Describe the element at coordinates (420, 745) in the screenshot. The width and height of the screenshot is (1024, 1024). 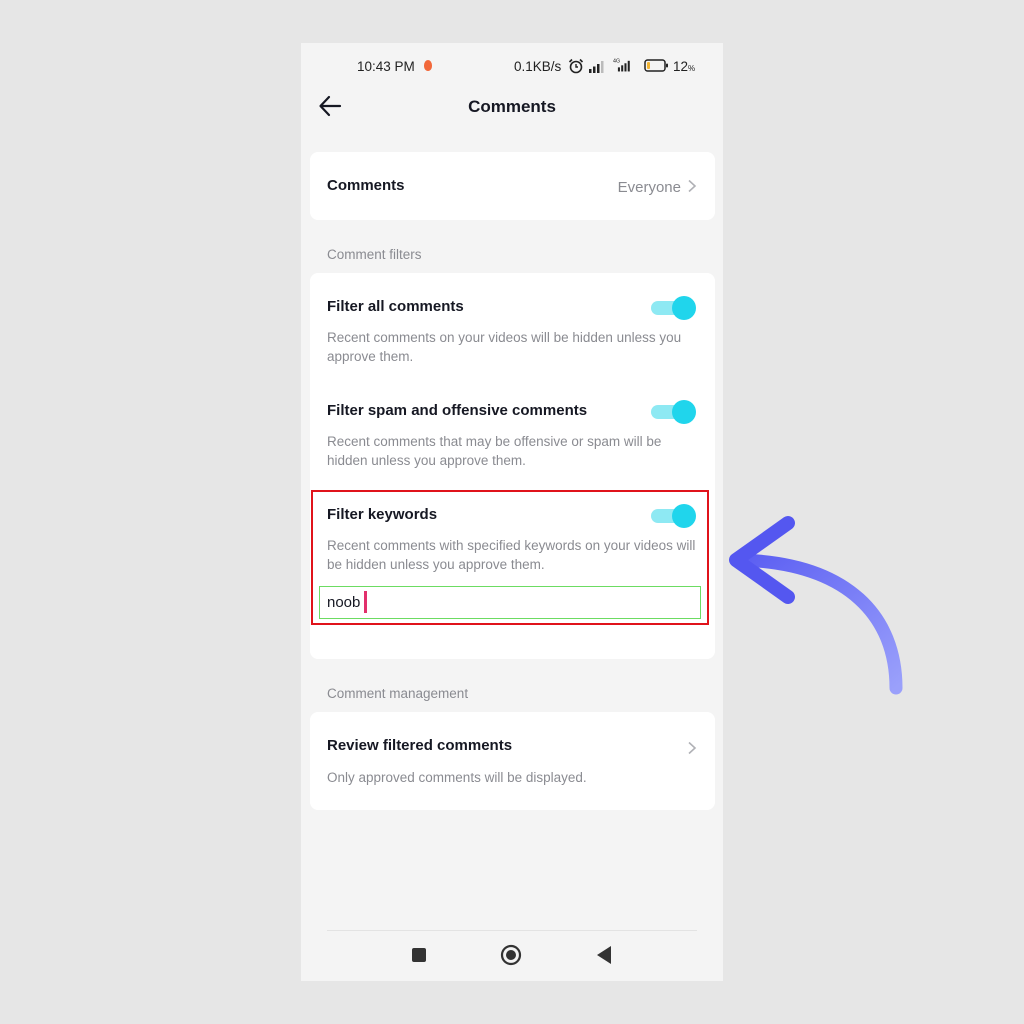
I see `review-filtered-title: Review filtered comments` at that location.